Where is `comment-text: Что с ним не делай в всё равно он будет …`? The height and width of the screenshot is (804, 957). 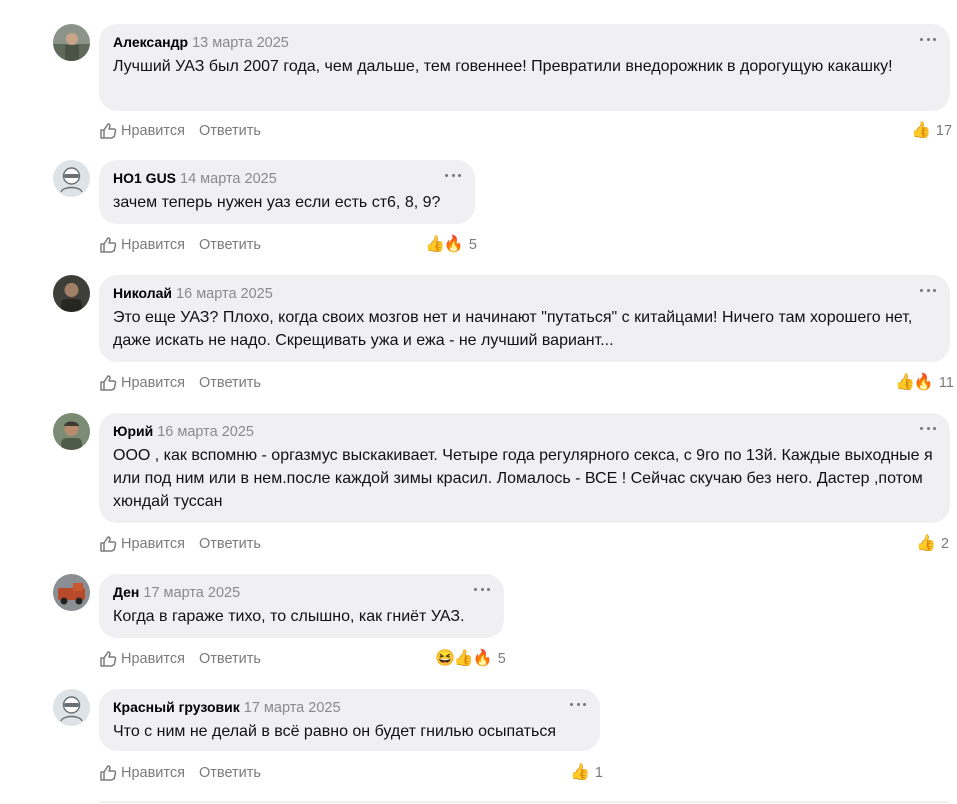 comment-text: Что с ним не делай в всё равно он будет … is located at coordinates (335, 731).